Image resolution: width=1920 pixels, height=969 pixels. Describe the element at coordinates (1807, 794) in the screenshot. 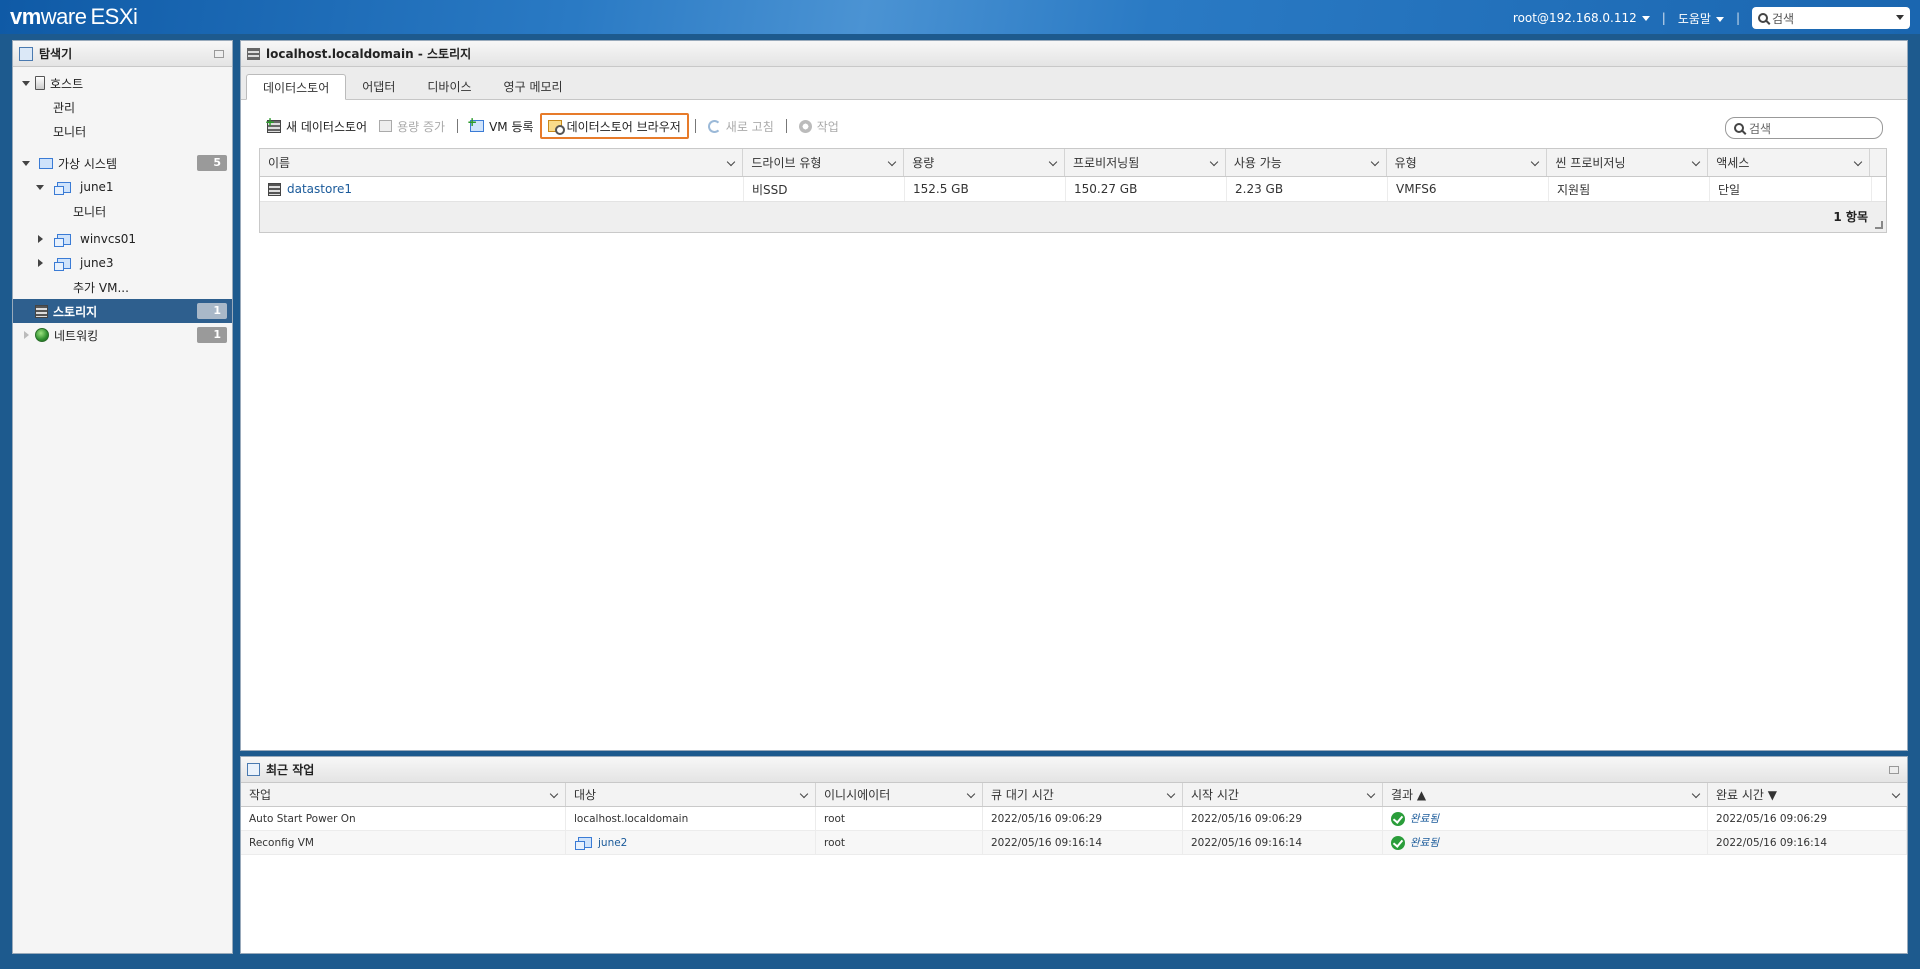

I see `column-header-completed: 완료 시간 ▼` at that location.